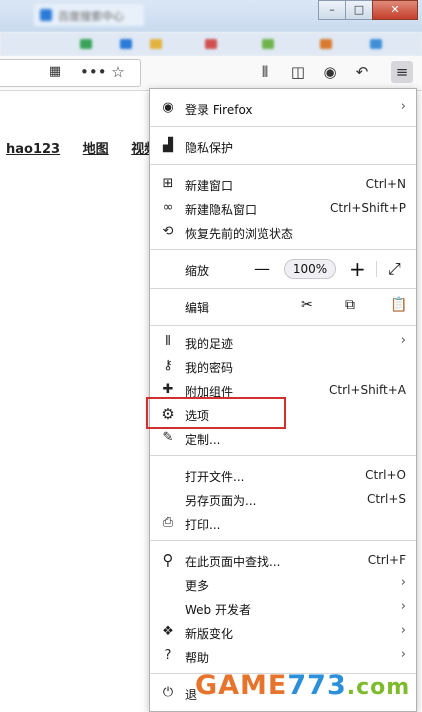 The width and height of the screenshot is (422, 712). I want to click on menu-logins: ⚷ 我的密码, so click(283, 366).